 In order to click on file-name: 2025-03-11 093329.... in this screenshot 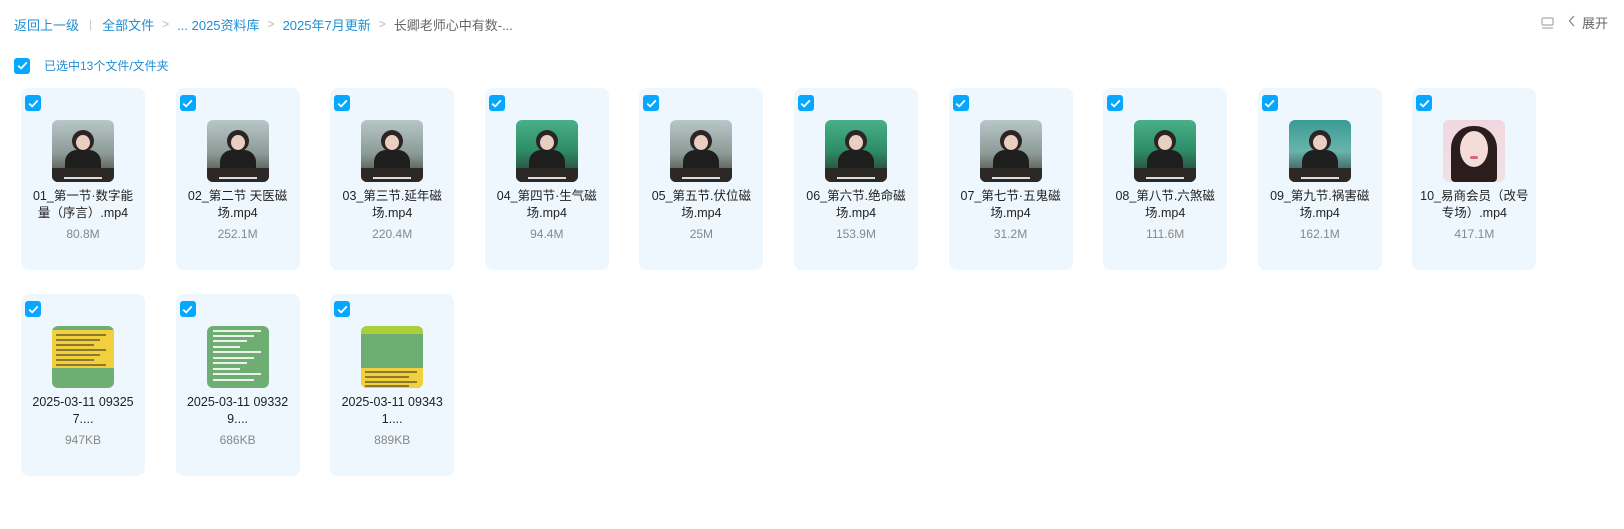, I will do `click(238, 411)`.